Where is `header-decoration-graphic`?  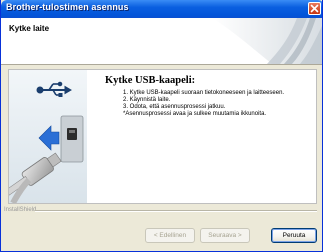 header-decoration-graphic is located at coordinates (267, 41).